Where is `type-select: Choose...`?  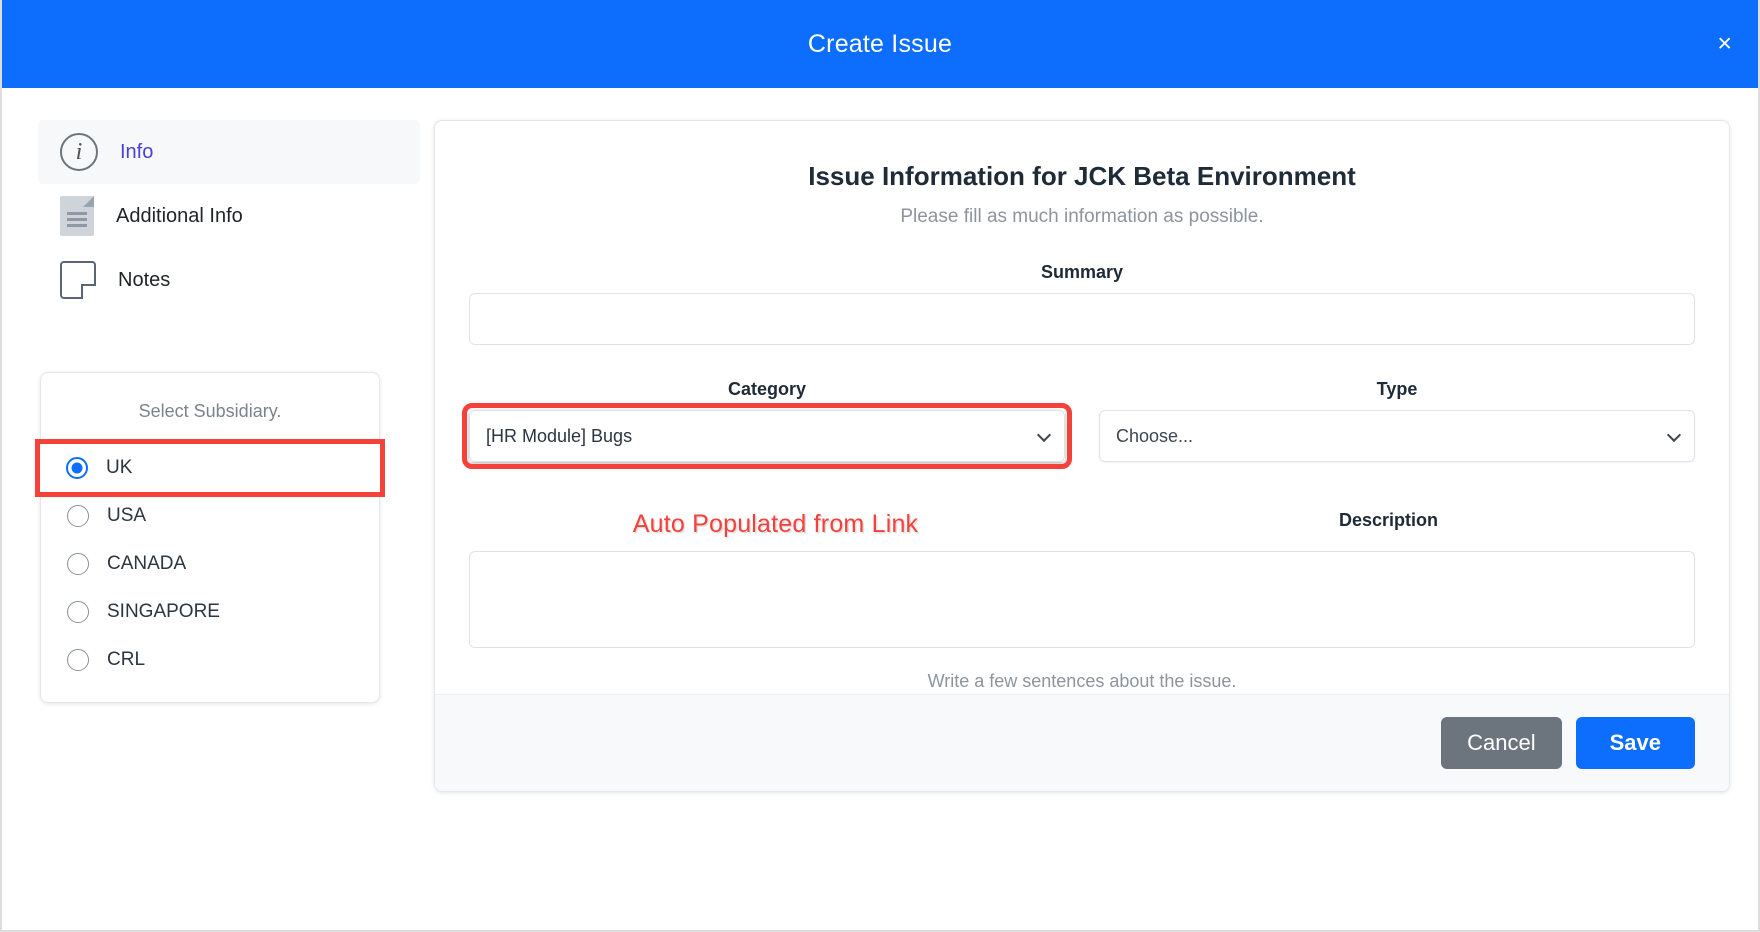
type-select: Choose... is located at coordinates (1397, 436).